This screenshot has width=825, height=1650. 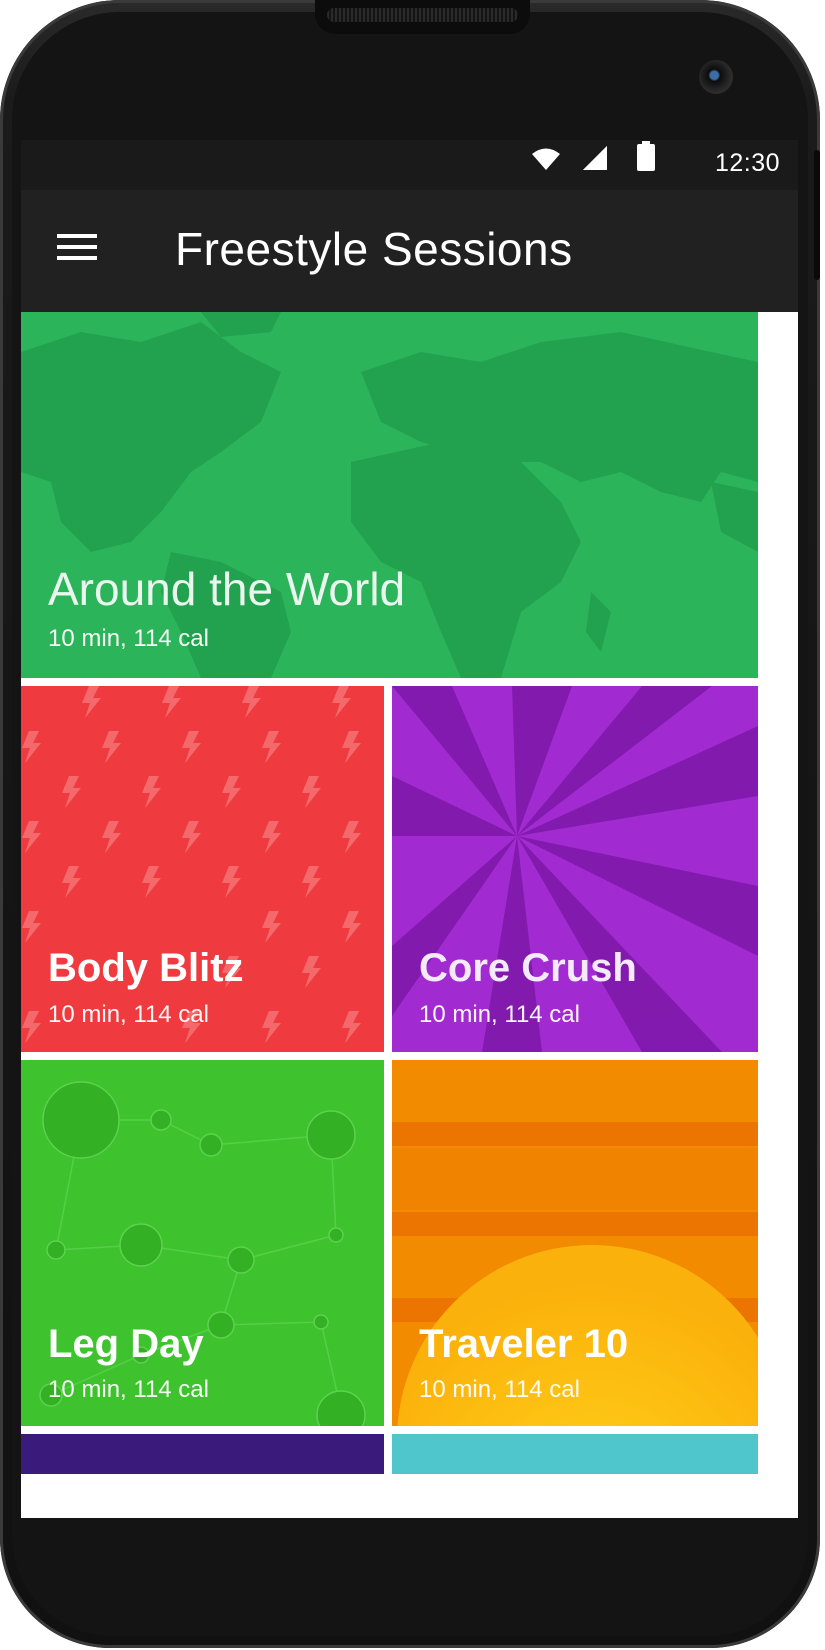 I want to click on page-title: Freestyle Sessions, so click(x=374, y=249).